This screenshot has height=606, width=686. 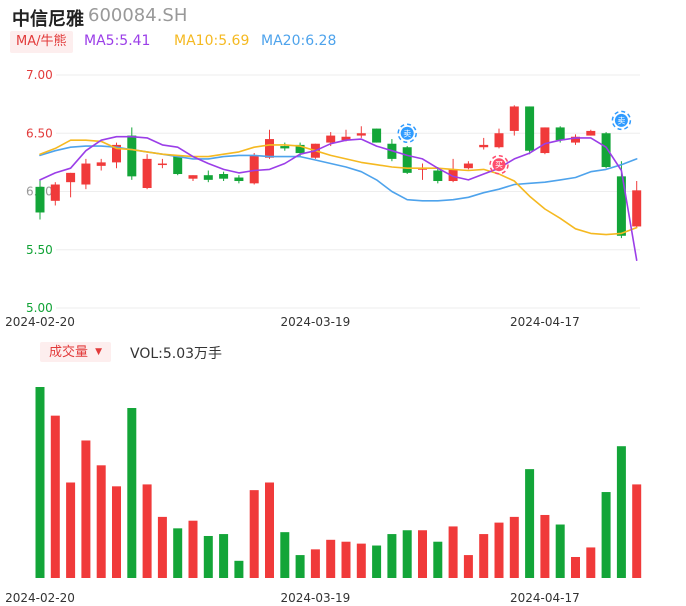 I want to click on y-tick-label: 6.50, so click(x=39, y=133).